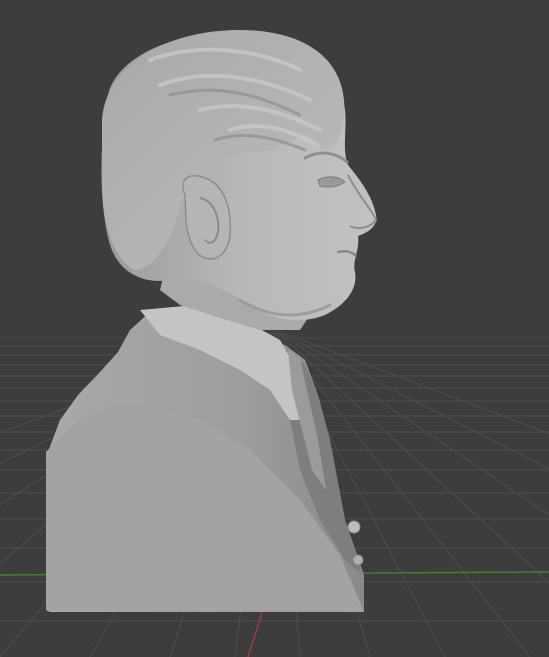 The width and height of the screenshot is (549, 657). Describe the element at coordinates (358, 560) in the screenshot. I see `jacket-button-lower` at that location.